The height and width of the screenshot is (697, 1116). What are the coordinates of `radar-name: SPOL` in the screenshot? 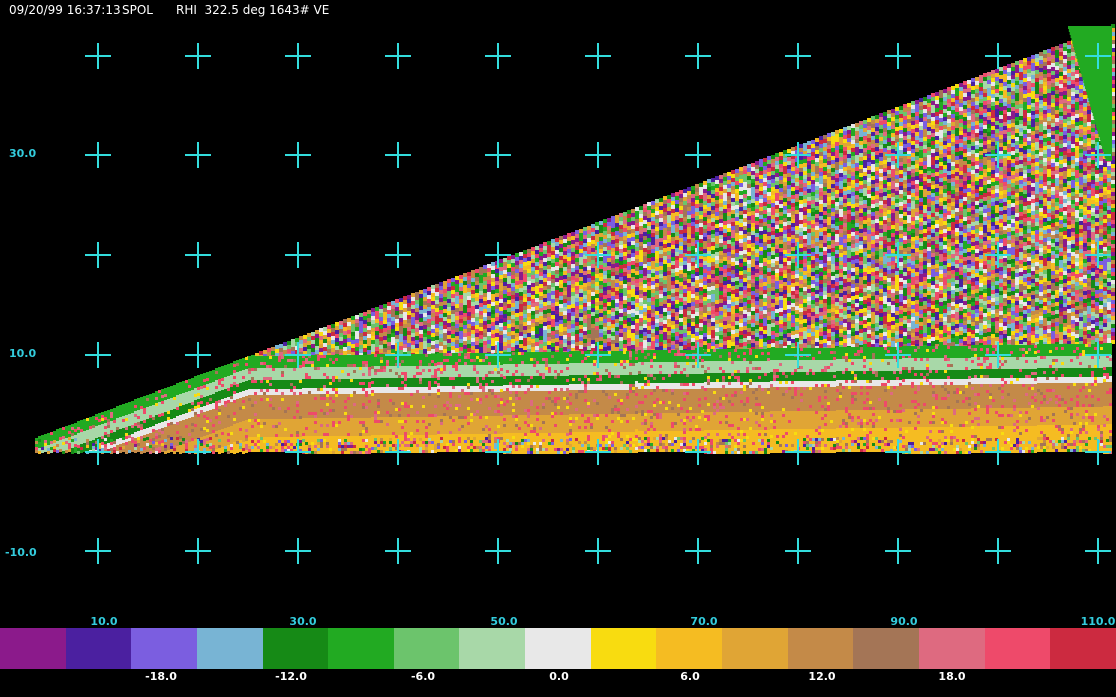 It's located at (137, 10).